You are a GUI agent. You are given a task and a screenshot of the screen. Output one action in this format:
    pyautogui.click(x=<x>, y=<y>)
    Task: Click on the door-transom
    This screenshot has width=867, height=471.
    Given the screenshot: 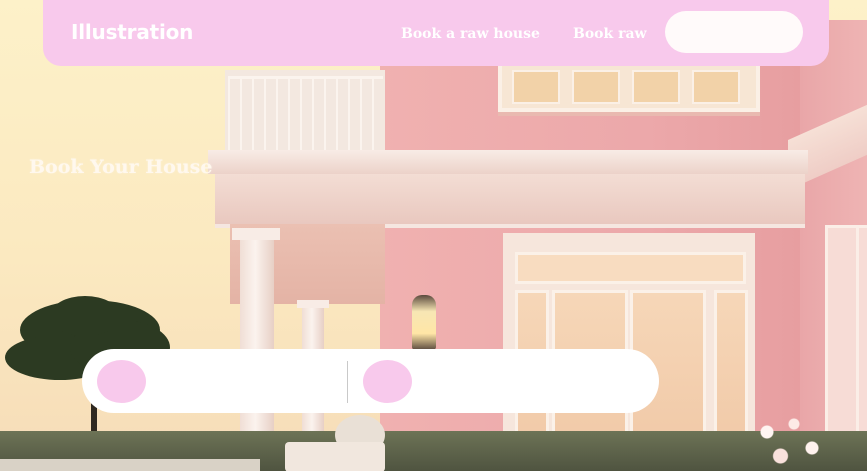 What is the action you would take?
    pyautogui.click(x=630, y=268)
    